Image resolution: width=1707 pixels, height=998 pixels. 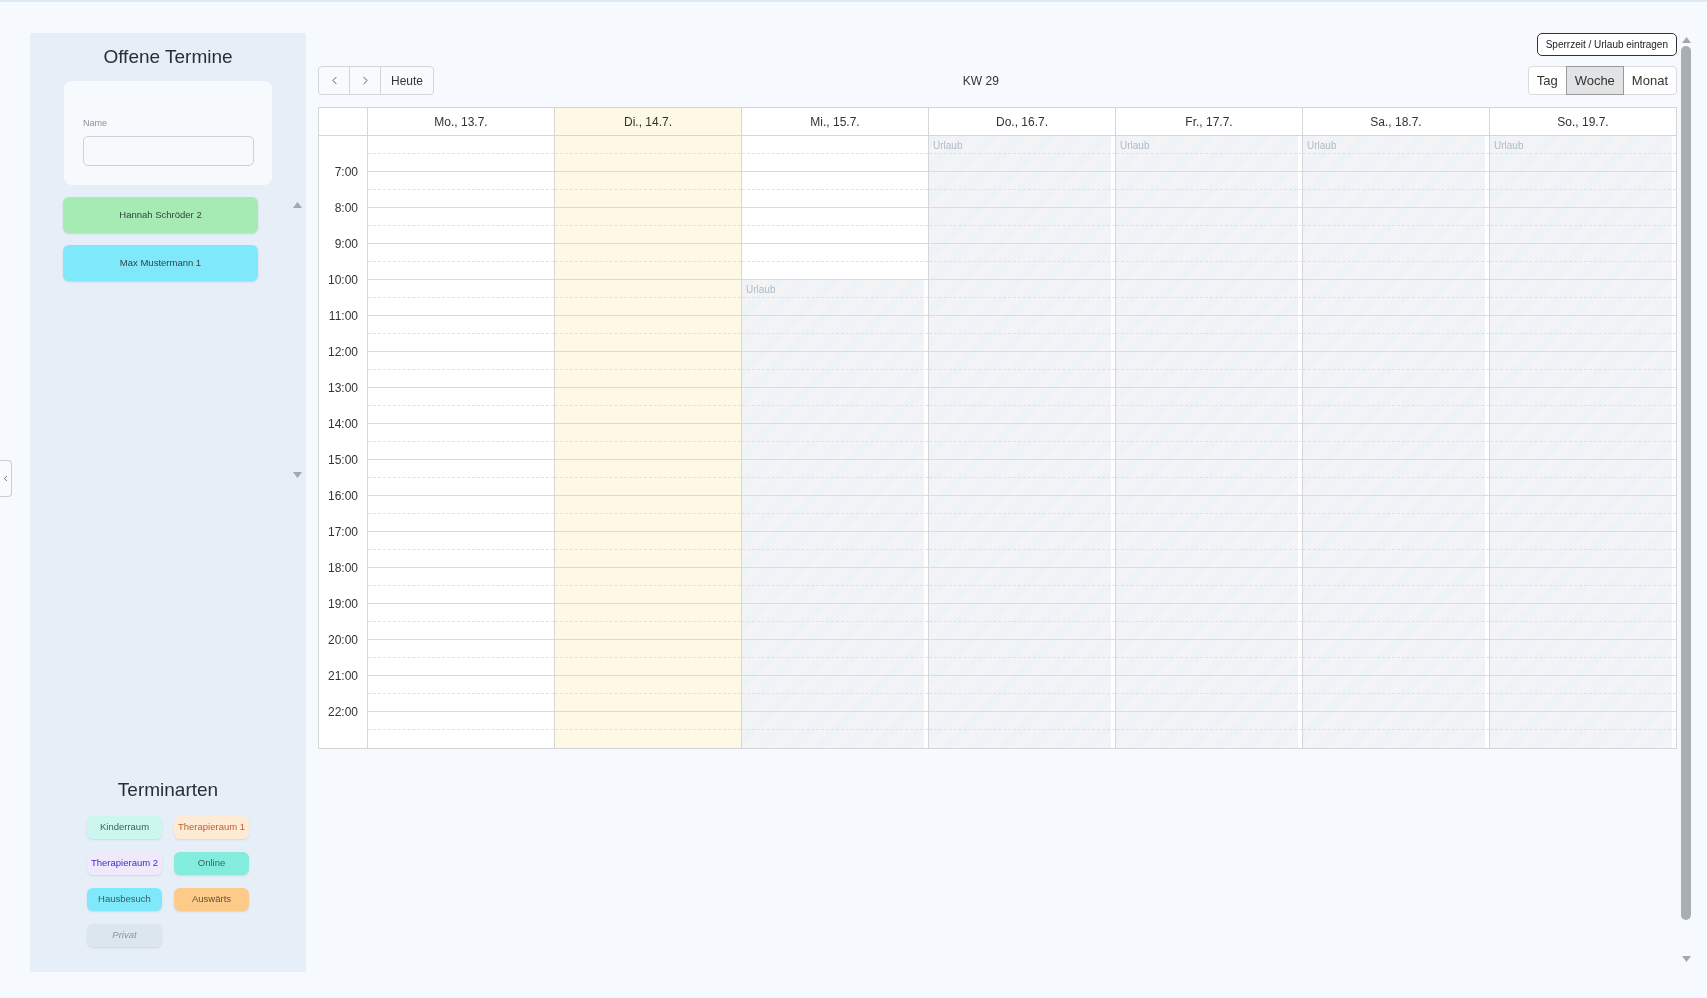 What do you see at coordinates (342, 280) in the screenshot?
I see `time-label: 10:00` at bounding box center [342, 280].